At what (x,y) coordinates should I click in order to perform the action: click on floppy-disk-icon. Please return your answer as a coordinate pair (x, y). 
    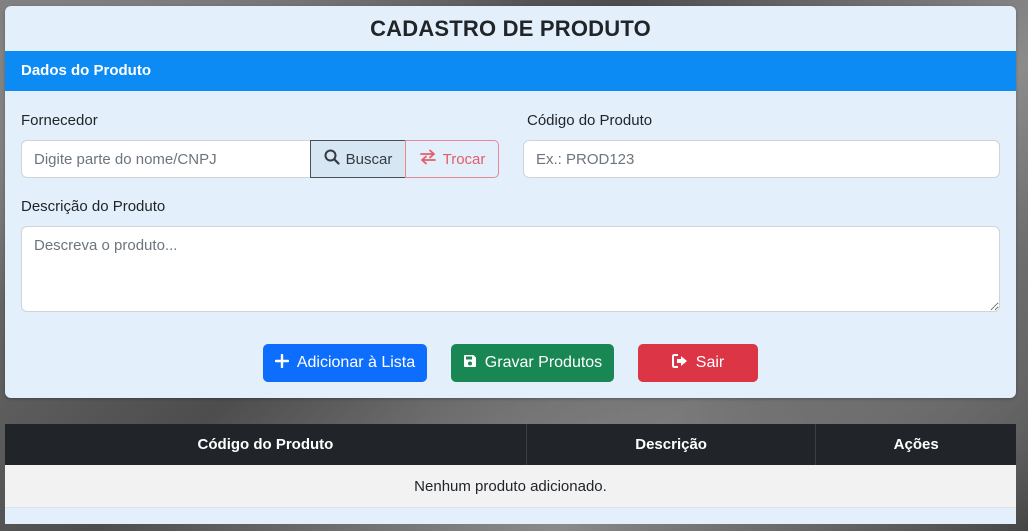
    Looking at the image, I should click on (470, 363).